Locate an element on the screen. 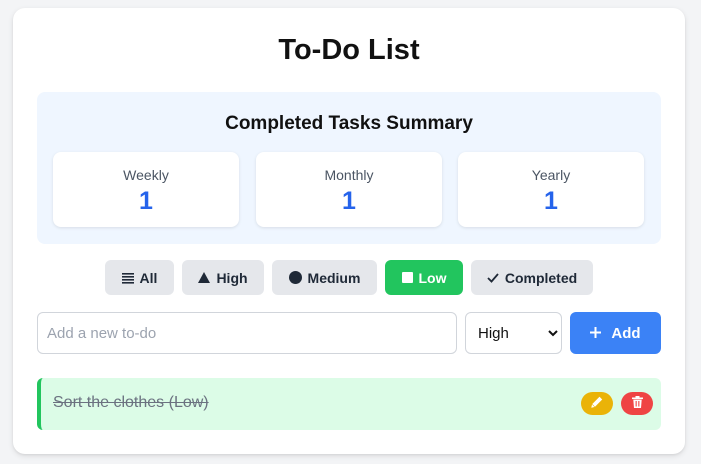 The width and height of the screenshot is (701, 464). edit-button is located at coordinates (597, 403).